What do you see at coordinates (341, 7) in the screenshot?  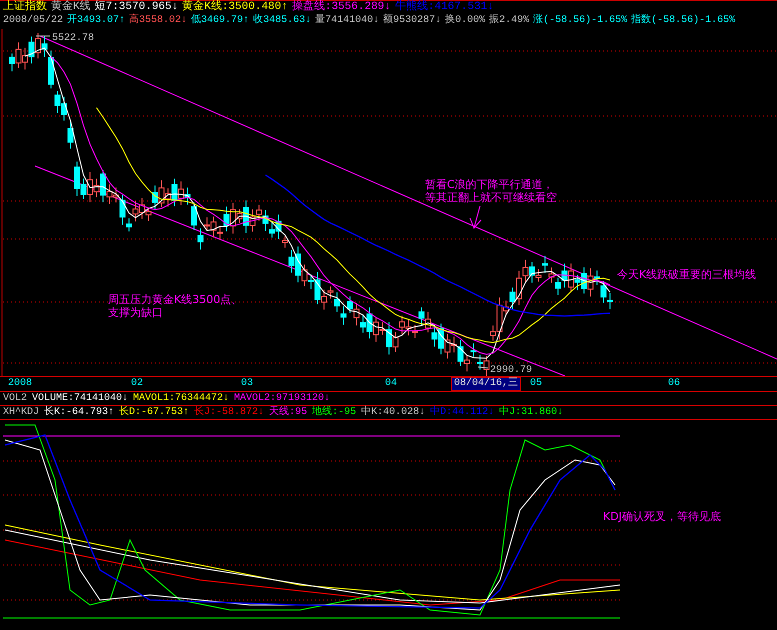 I see `indicator-value: 操盘线:3556.289↓` at bounding box center [341, 7].